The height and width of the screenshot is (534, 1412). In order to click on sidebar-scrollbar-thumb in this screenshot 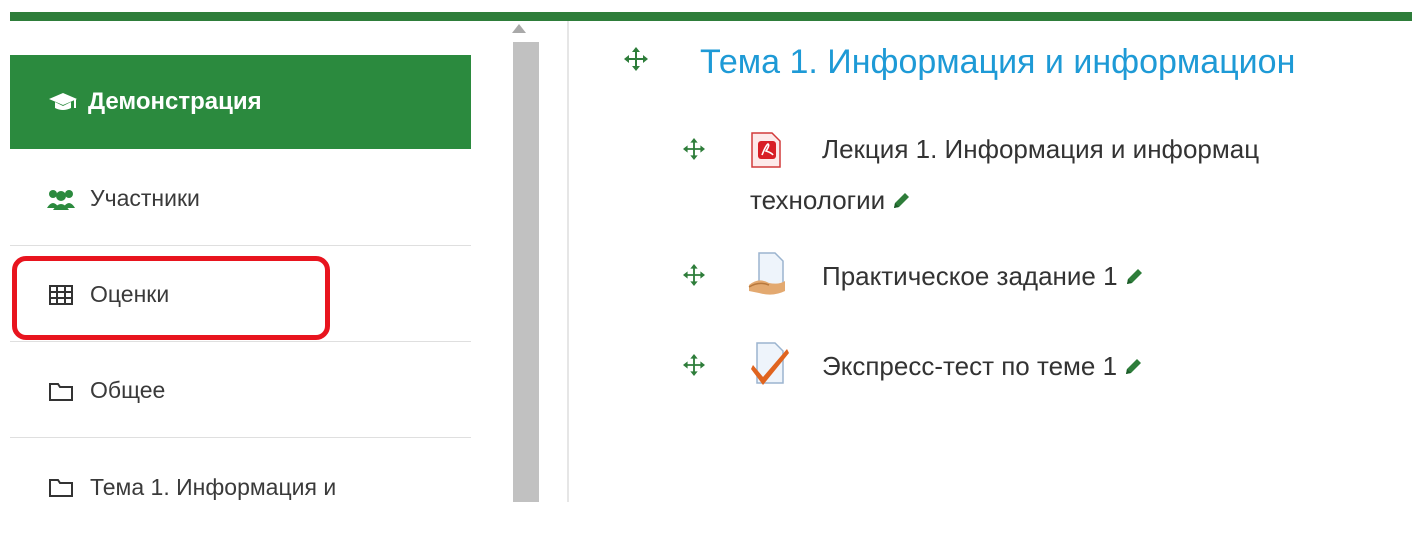, I will do `click(526, 272)`.